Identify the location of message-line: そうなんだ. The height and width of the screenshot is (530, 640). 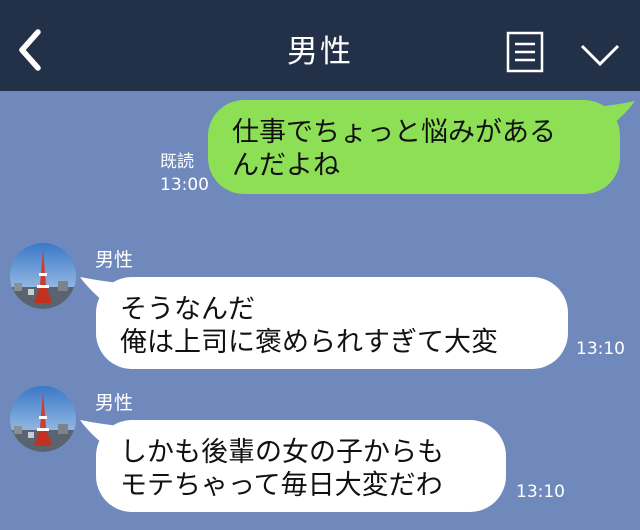
(187, 309).